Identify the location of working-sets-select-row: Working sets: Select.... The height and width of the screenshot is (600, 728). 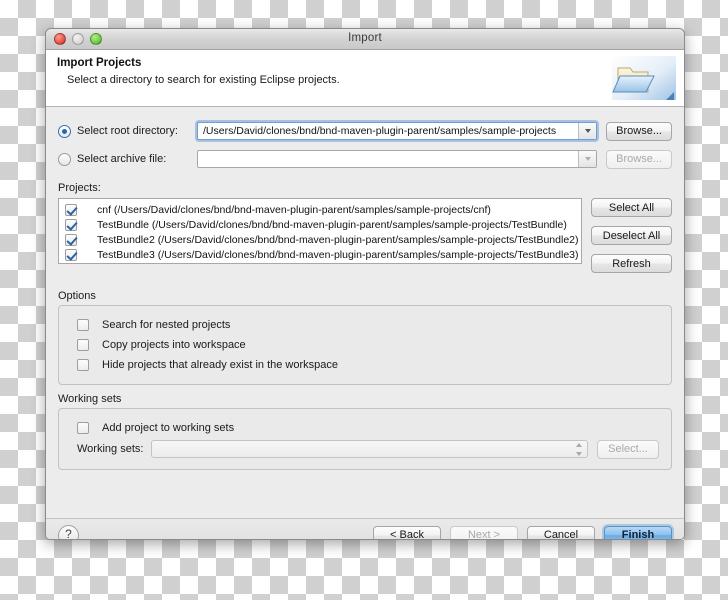
(365, 449).